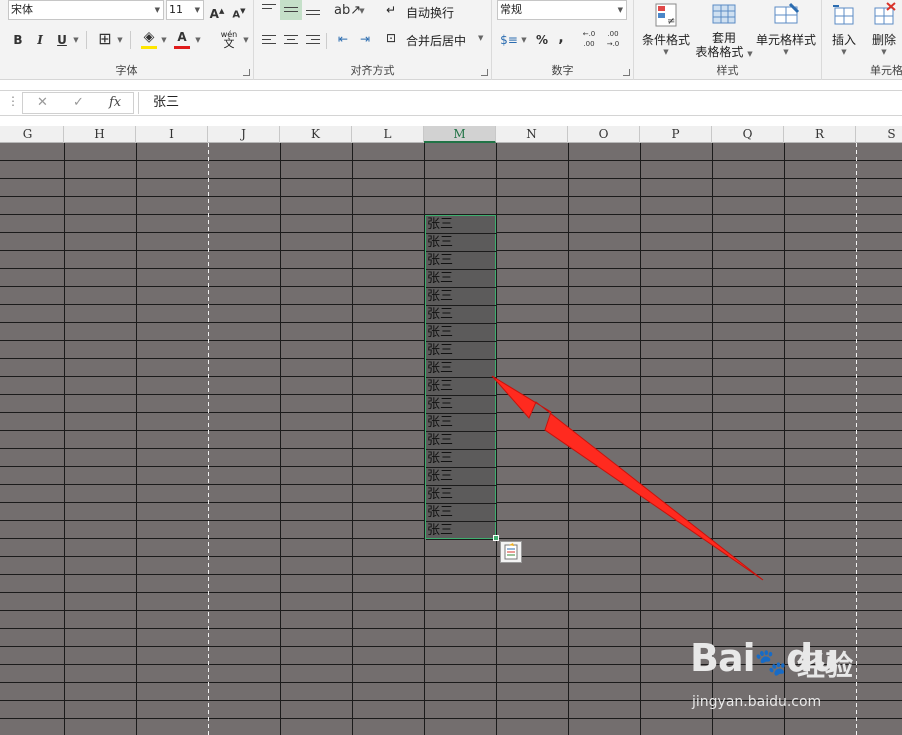 This screenshot has width=902, height=735. Describe the element at coordinates (532, 134) in the screenshot. I see `column-header-n: N` at that location.